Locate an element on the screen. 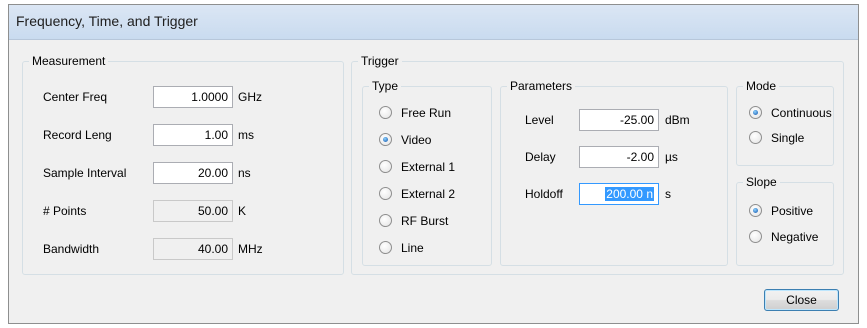 Image resolution: width=867 pixels, height=328 pixels. type-video-label: Video is located at coordinates (416, 140).